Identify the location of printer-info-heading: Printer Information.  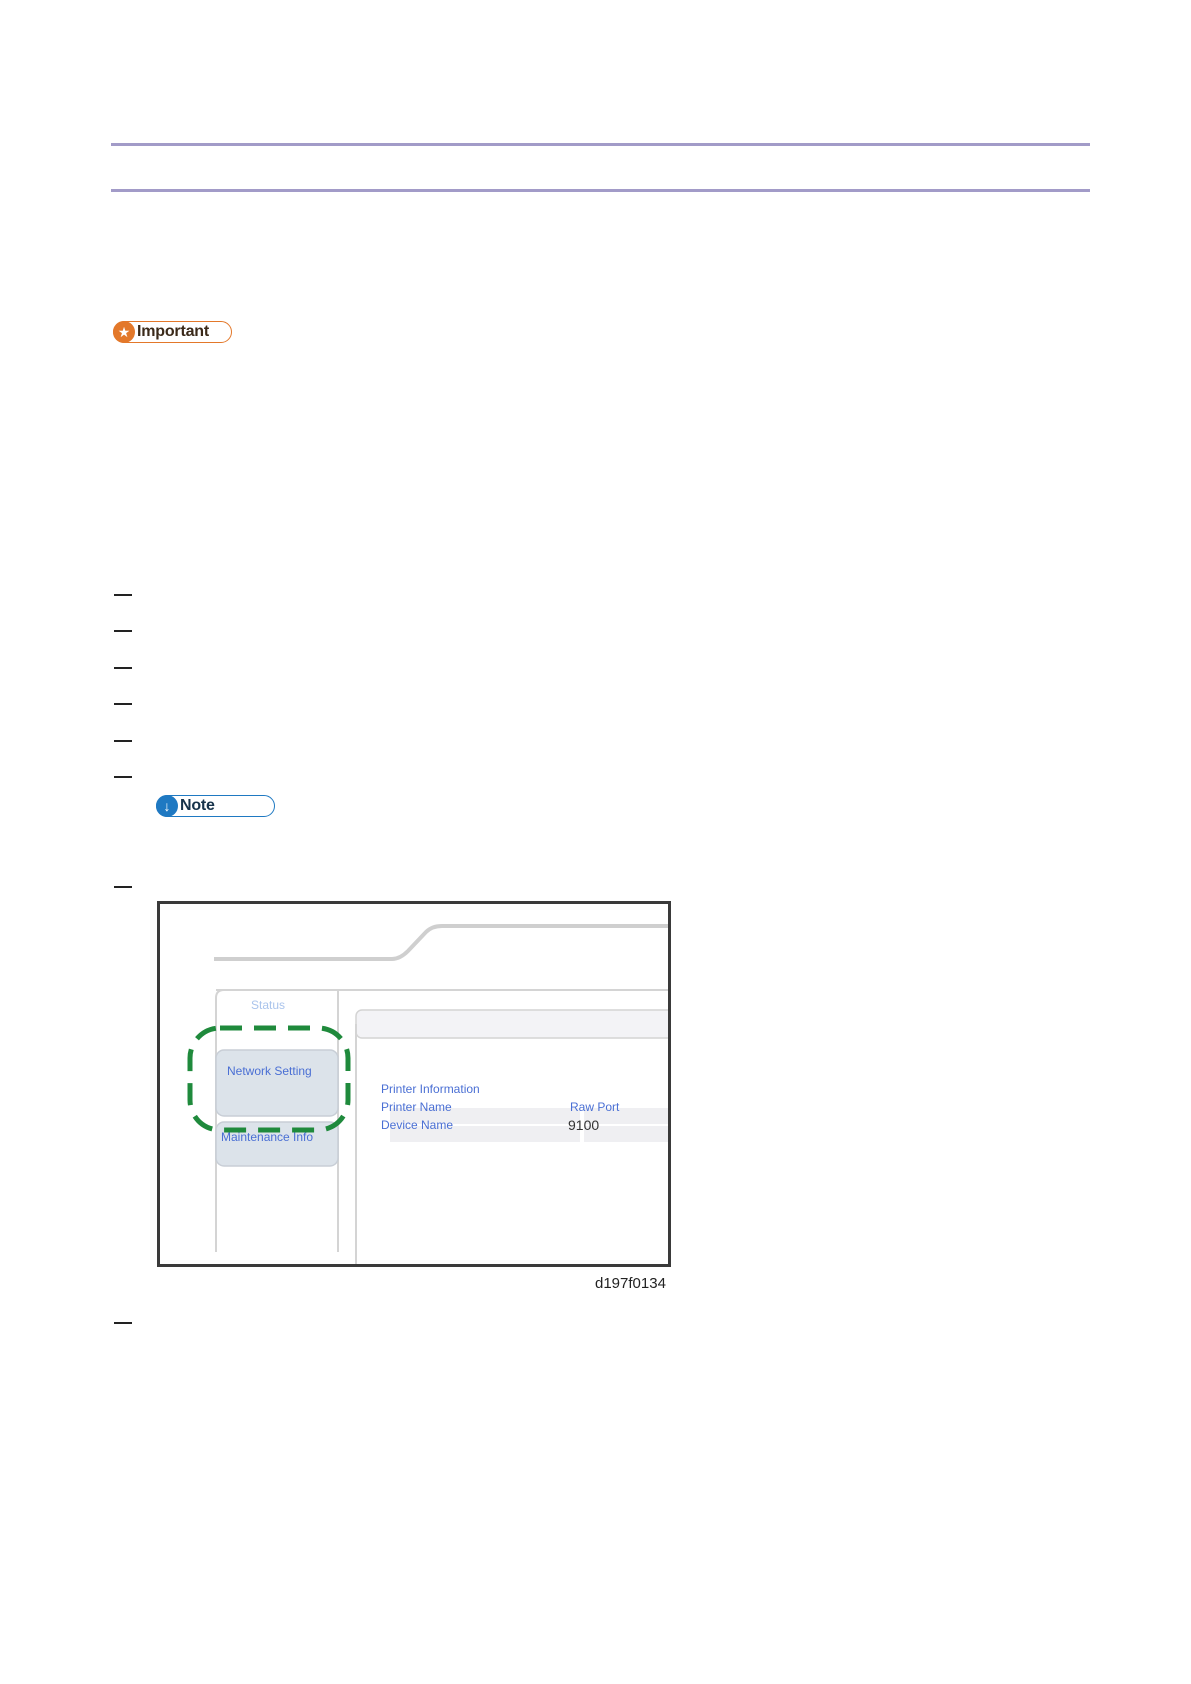
(430, 1089).